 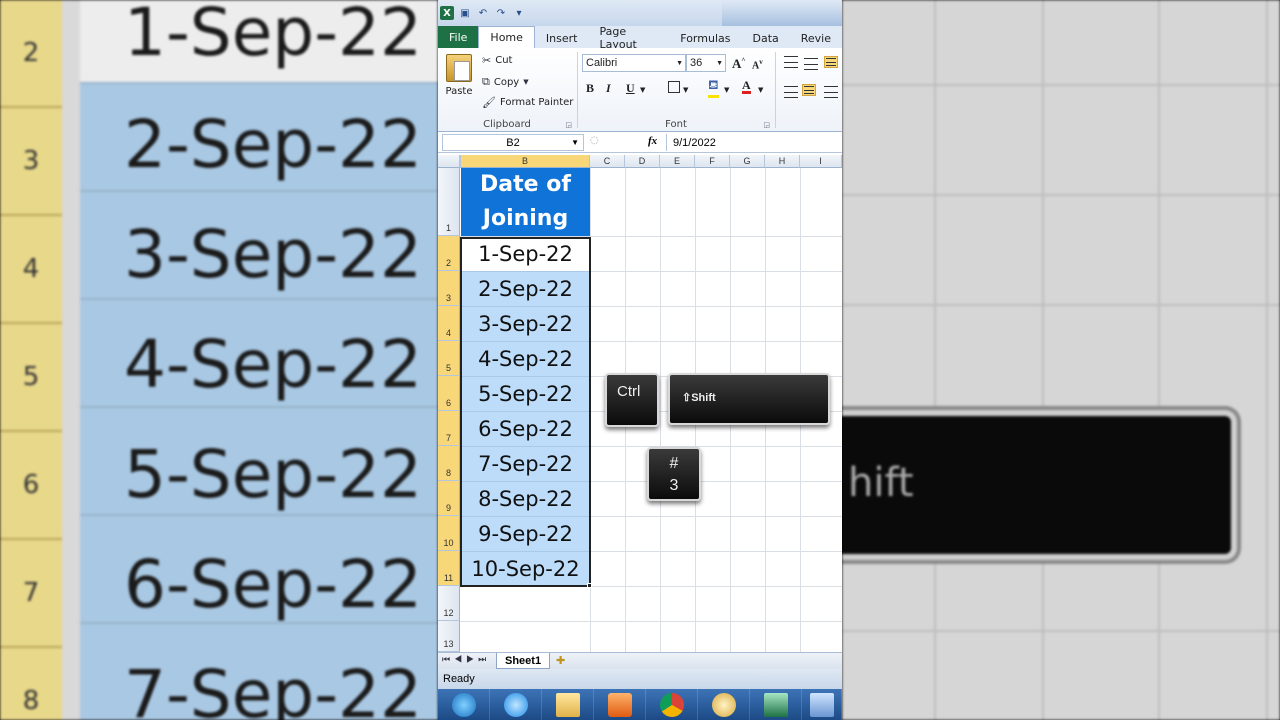 I want to click on font-color-button: A, so click(x=746, y=86).